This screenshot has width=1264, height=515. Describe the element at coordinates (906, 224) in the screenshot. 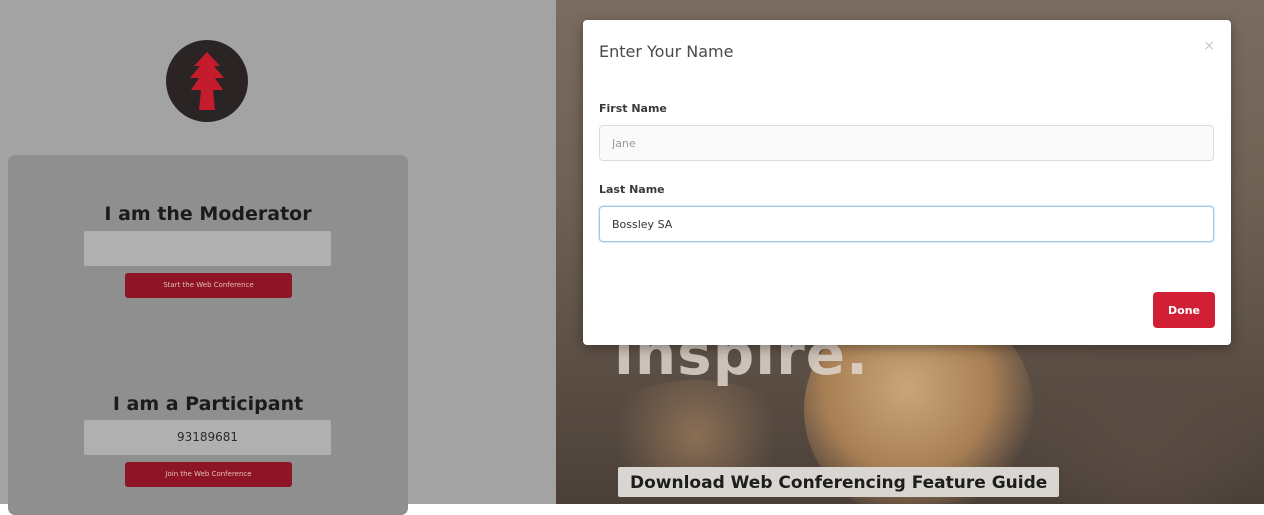

I see `last-name-input` at that location.